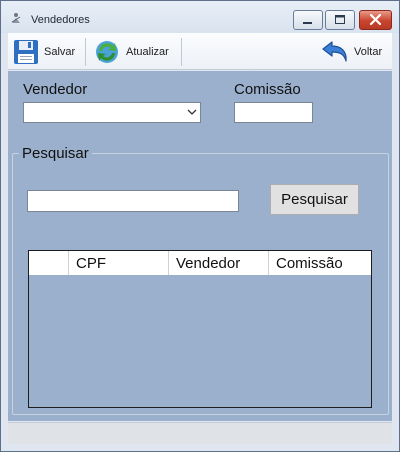 The width and height of the screenshot is (400, 452). What do you see at coordinates (267, 89) in the screenshot?
I see `comissao-label: Comissão` at bounding box center [267, 89].